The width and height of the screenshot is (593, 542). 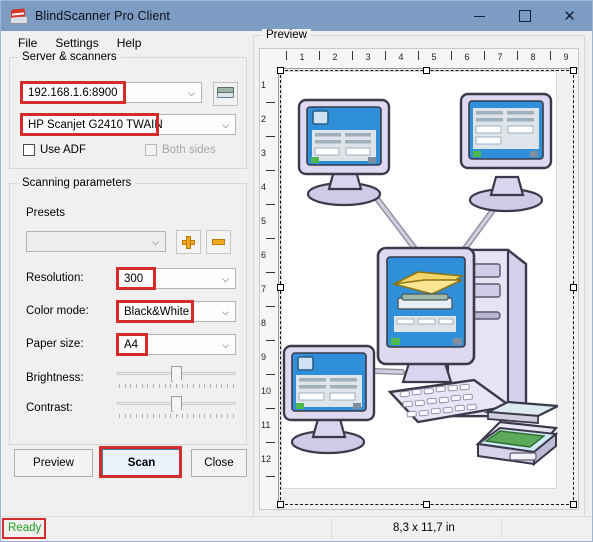 I want to click on both-sides-checkbox: Both sides, so click(x=180, y=150).